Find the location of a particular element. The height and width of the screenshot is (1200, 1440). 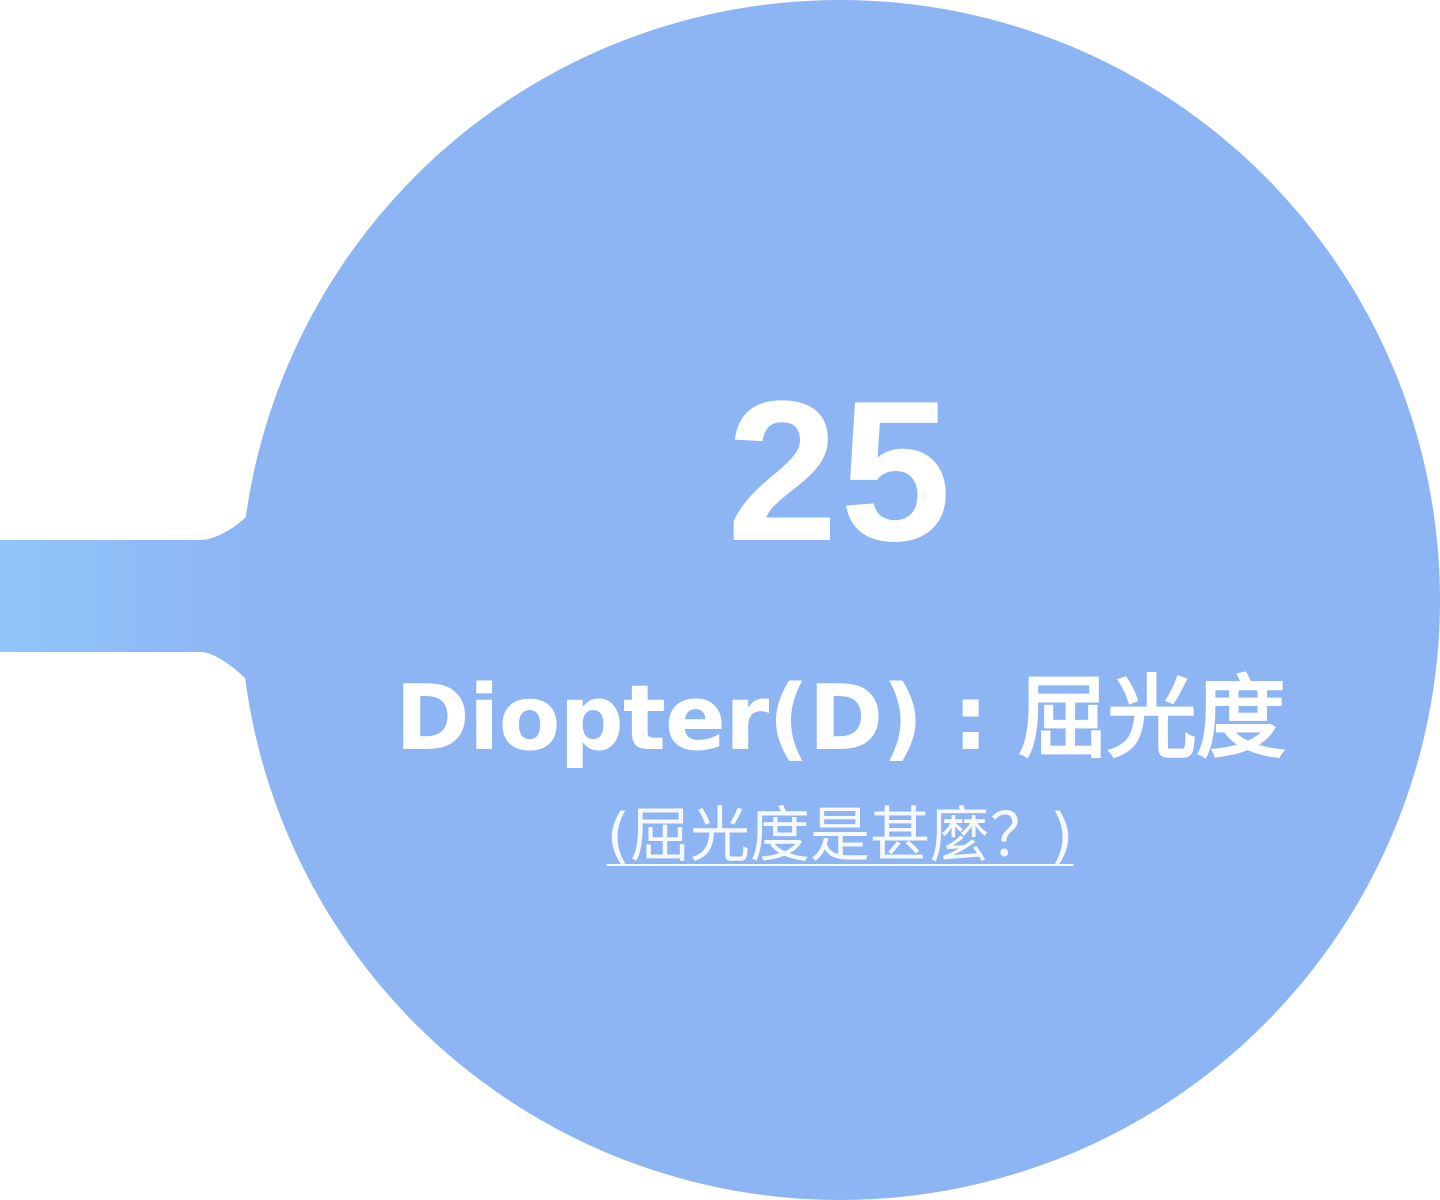

metric-label: Diopter(D) : 屈光度 is located at coordinates (840, 718).